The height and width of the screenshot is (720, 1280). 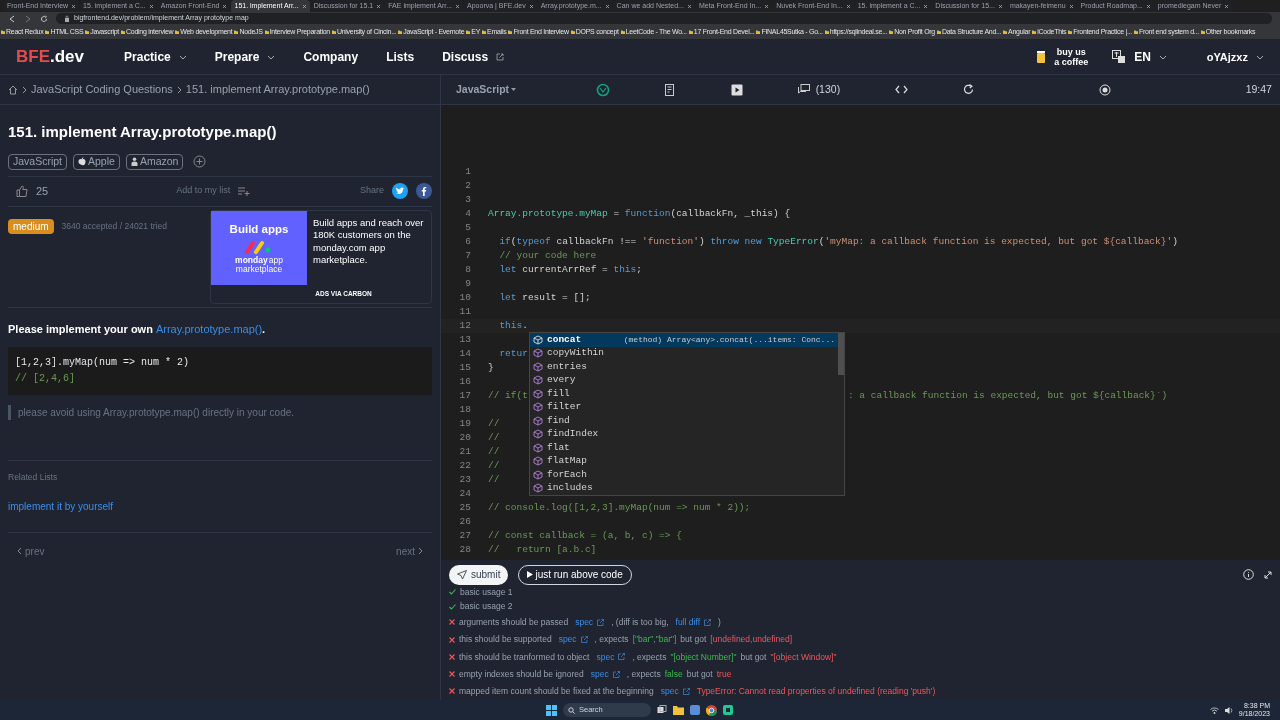 I want to click on browser-icon, so click(x=711, y=710).